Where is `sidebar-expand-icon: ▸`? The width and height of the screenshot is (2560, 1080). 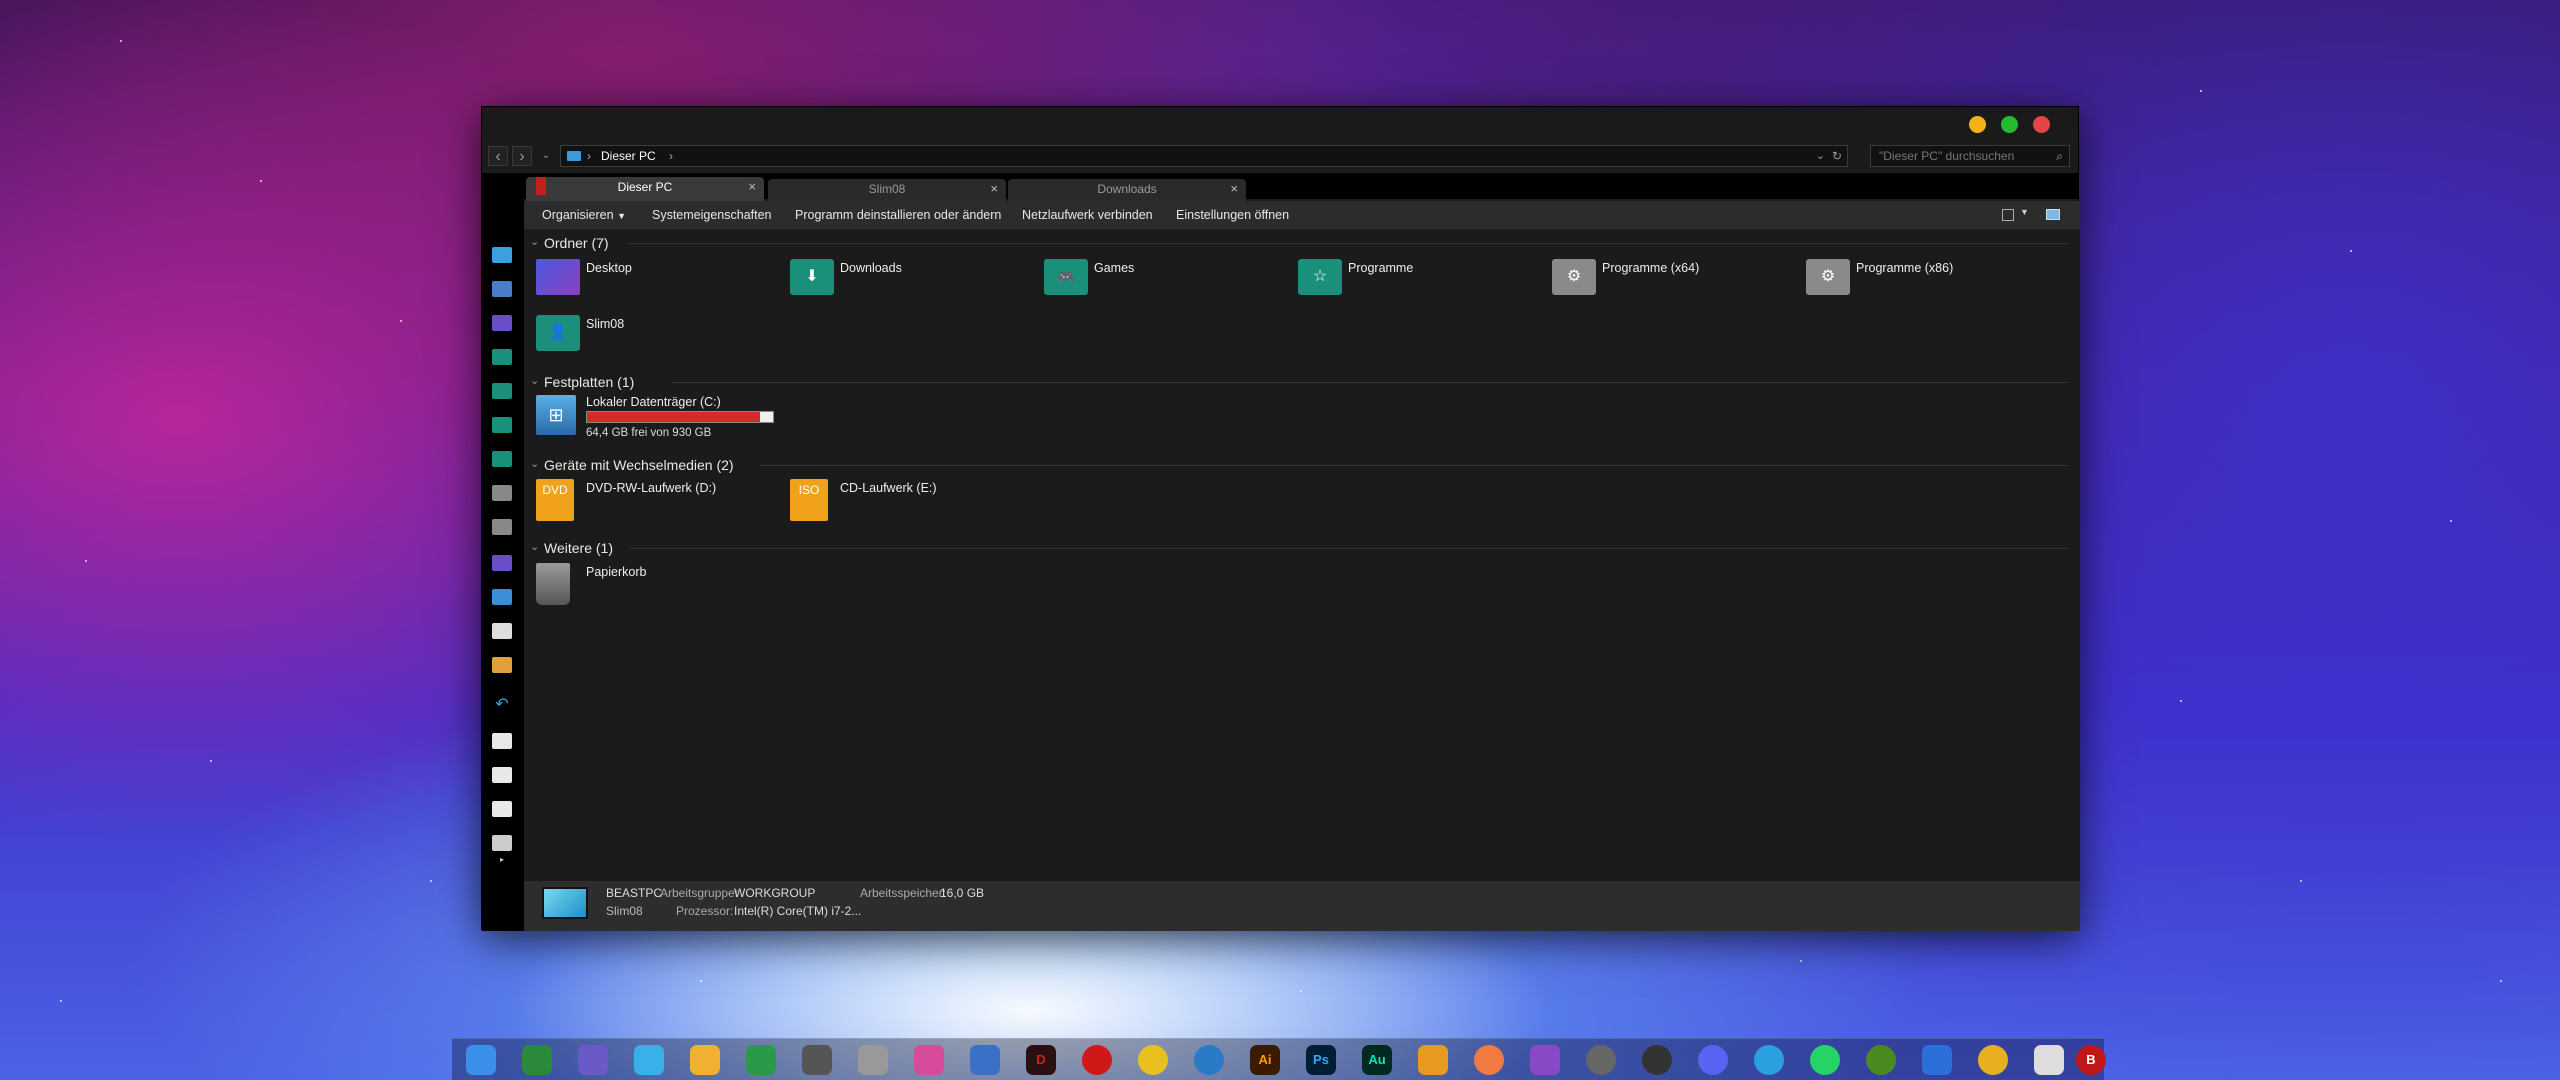
sidebar-expand-icon: ▸ is located at coordinates (502, 859).